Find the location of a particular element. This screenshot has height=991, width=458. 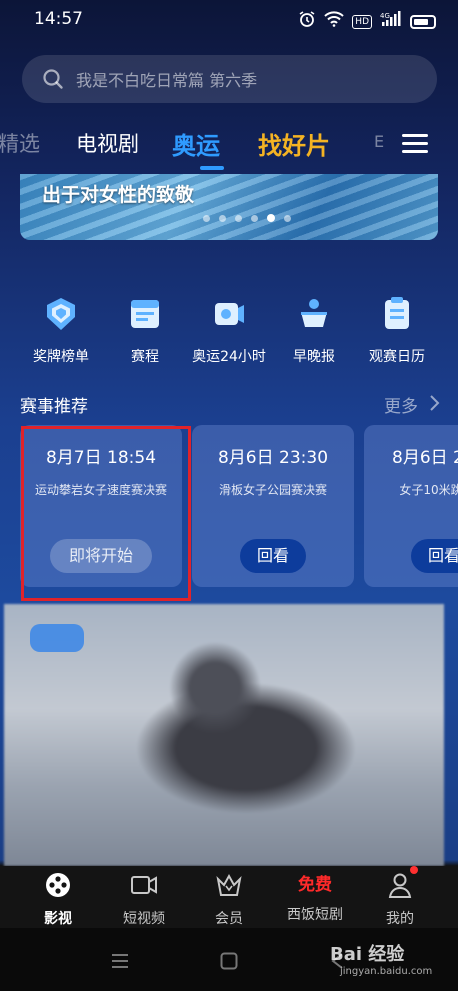

baidu-watermark: Bai 经验 jingyan.baidu.com is located at coordinates (381, 960).